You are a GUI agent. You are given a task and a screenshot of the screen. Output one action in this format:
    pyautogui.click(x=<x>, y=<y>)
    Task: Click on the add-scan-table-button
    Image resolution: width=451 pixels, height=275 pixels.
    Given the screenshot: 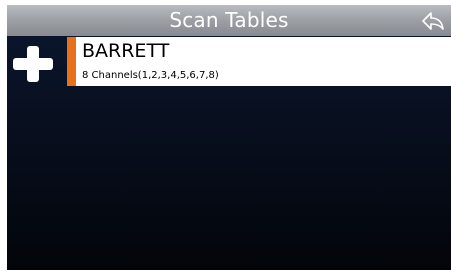 What is the action you would take?
    pyautogui.click(x=33, y=64)
    